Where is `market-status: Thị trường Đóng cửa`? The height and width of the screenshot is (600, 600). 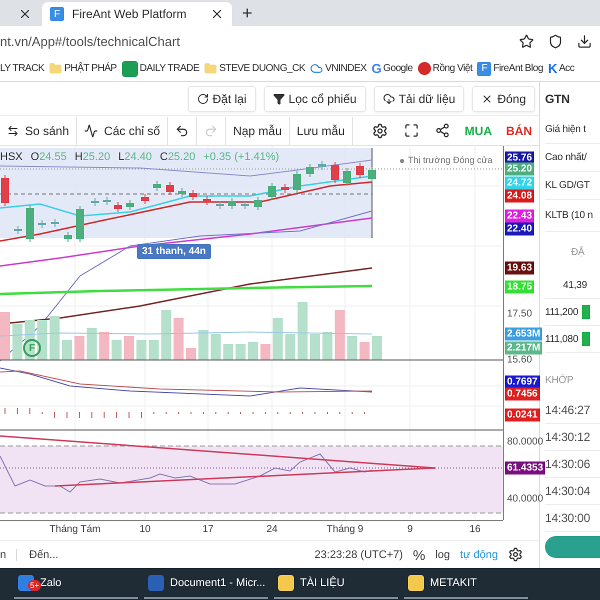
market-status: Thị trường Đóng cửa is located at coordinates (446, 160).